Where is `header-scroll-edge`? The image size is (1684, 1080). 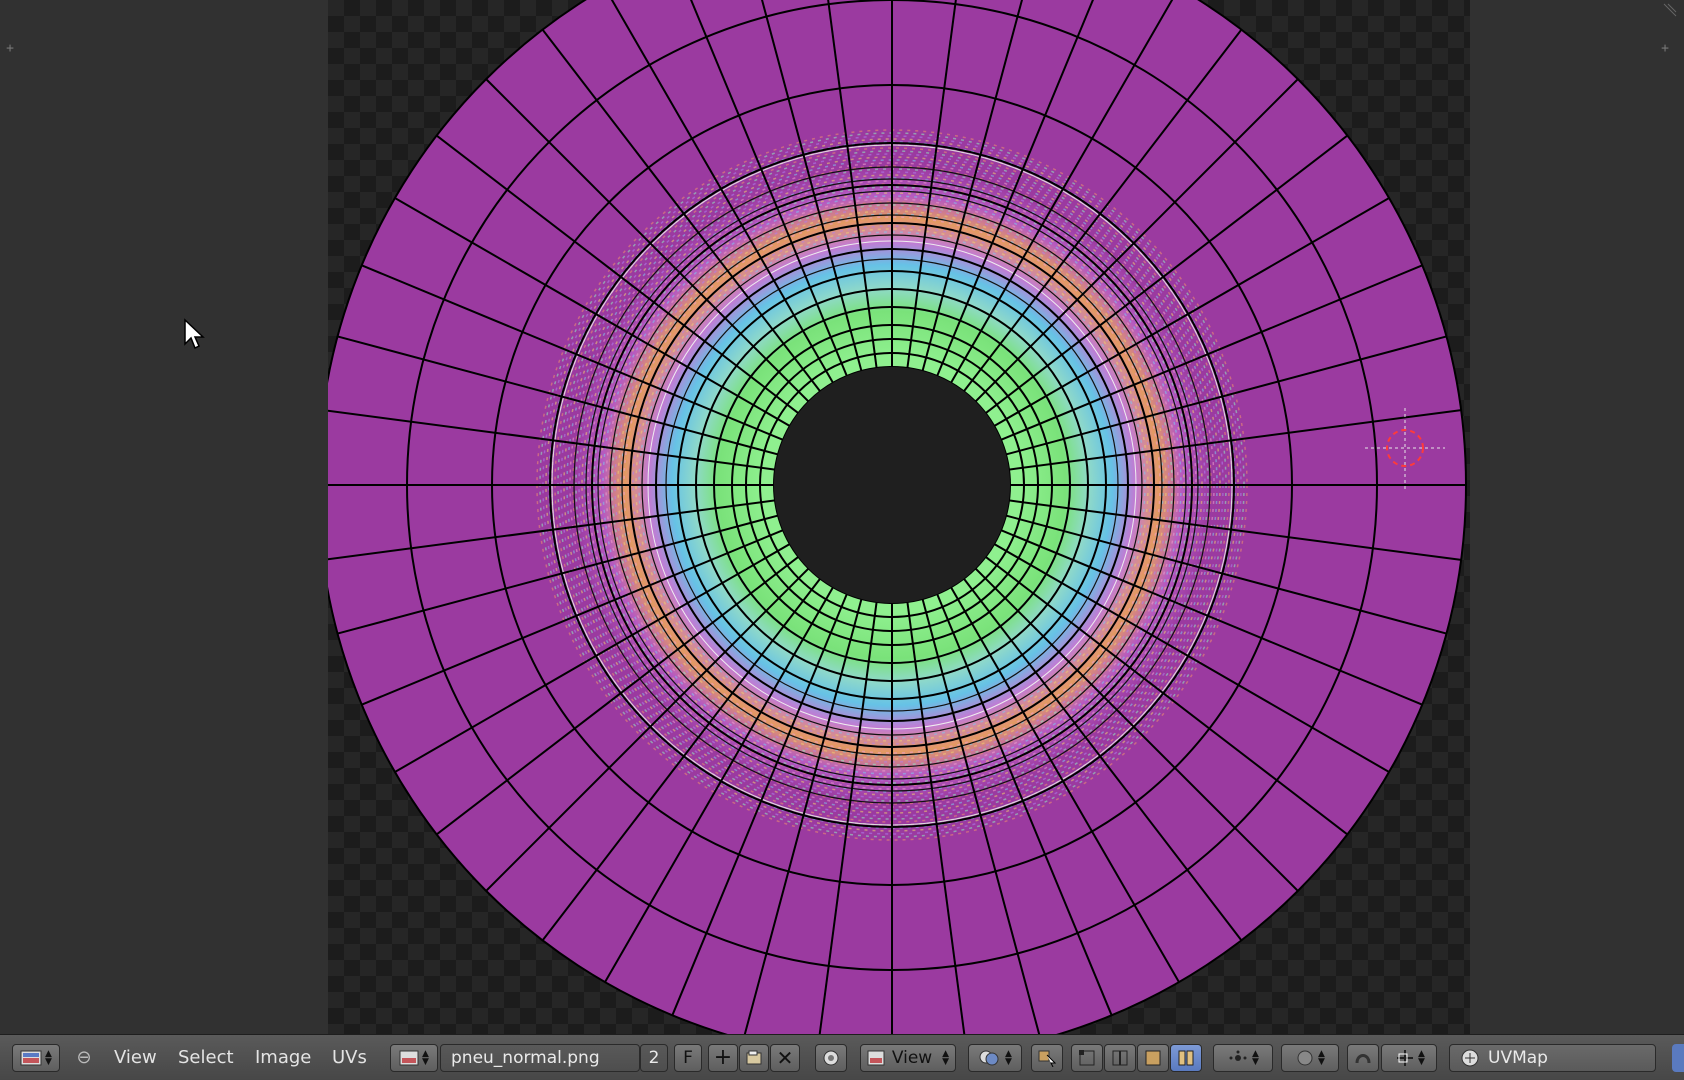 header-scroll-edge is located at coordinates (1678, 1058).